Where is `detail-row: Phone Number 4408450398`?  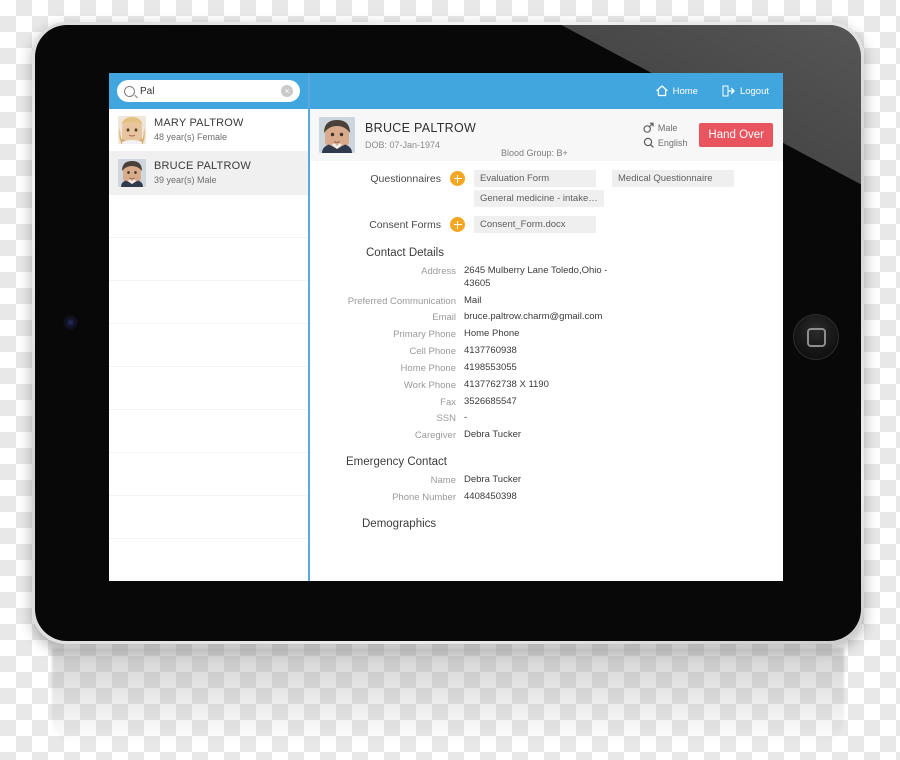 detail-row: Phone Number 4408450398 is located at coordinates (546, 497).